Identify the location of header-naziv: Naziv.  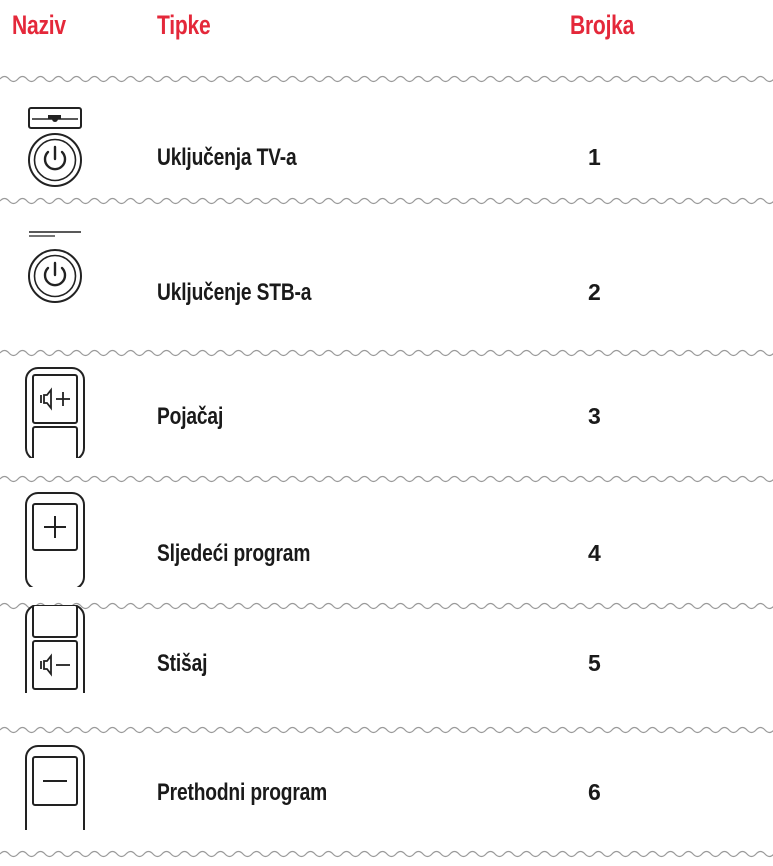
(39, 25).